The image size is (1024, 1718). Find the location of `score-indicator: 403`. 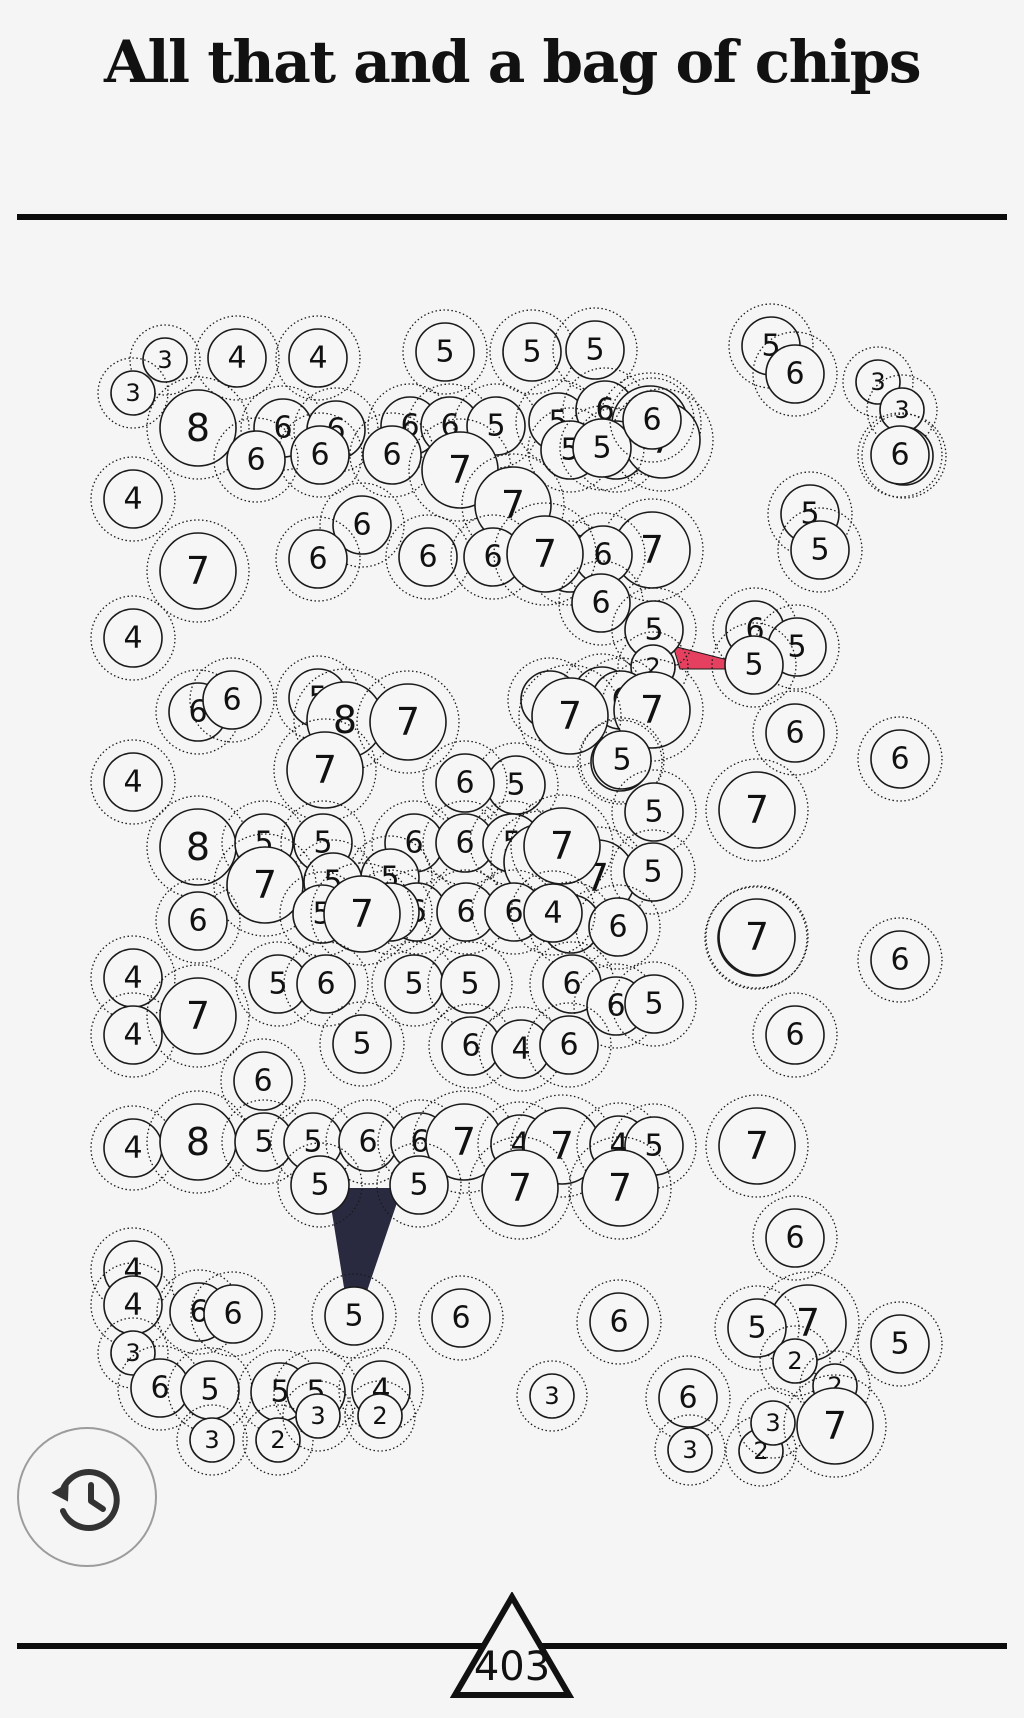

score-indicator: 403 is located at coordinates (512, 1645).